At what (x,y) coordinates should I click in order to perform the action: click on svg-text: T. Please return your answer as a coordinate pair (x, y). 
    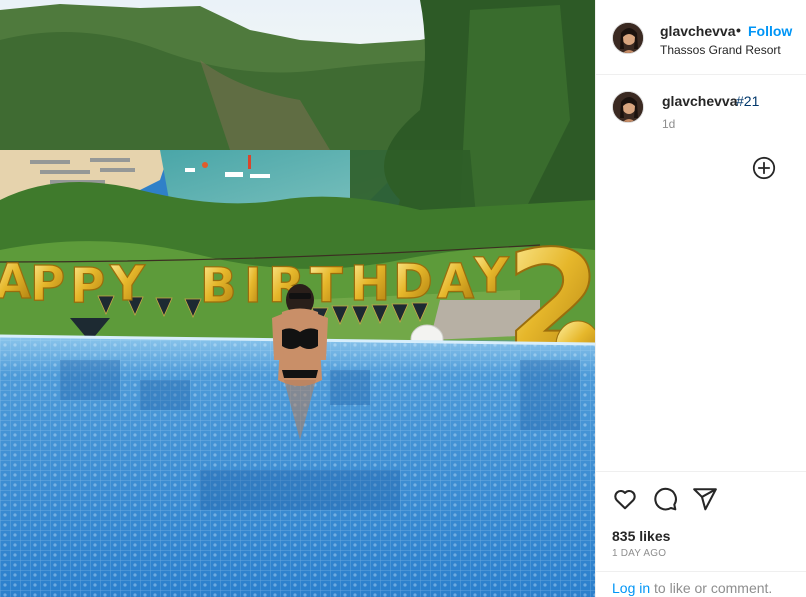
    Looking at the image, I should click on (326, 286).